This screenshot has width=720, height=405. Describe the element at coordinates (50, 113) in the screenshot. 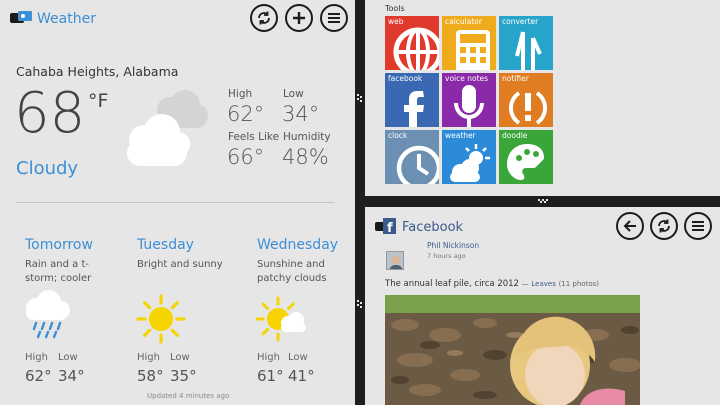

I see `current-temperature: 68` at that location.